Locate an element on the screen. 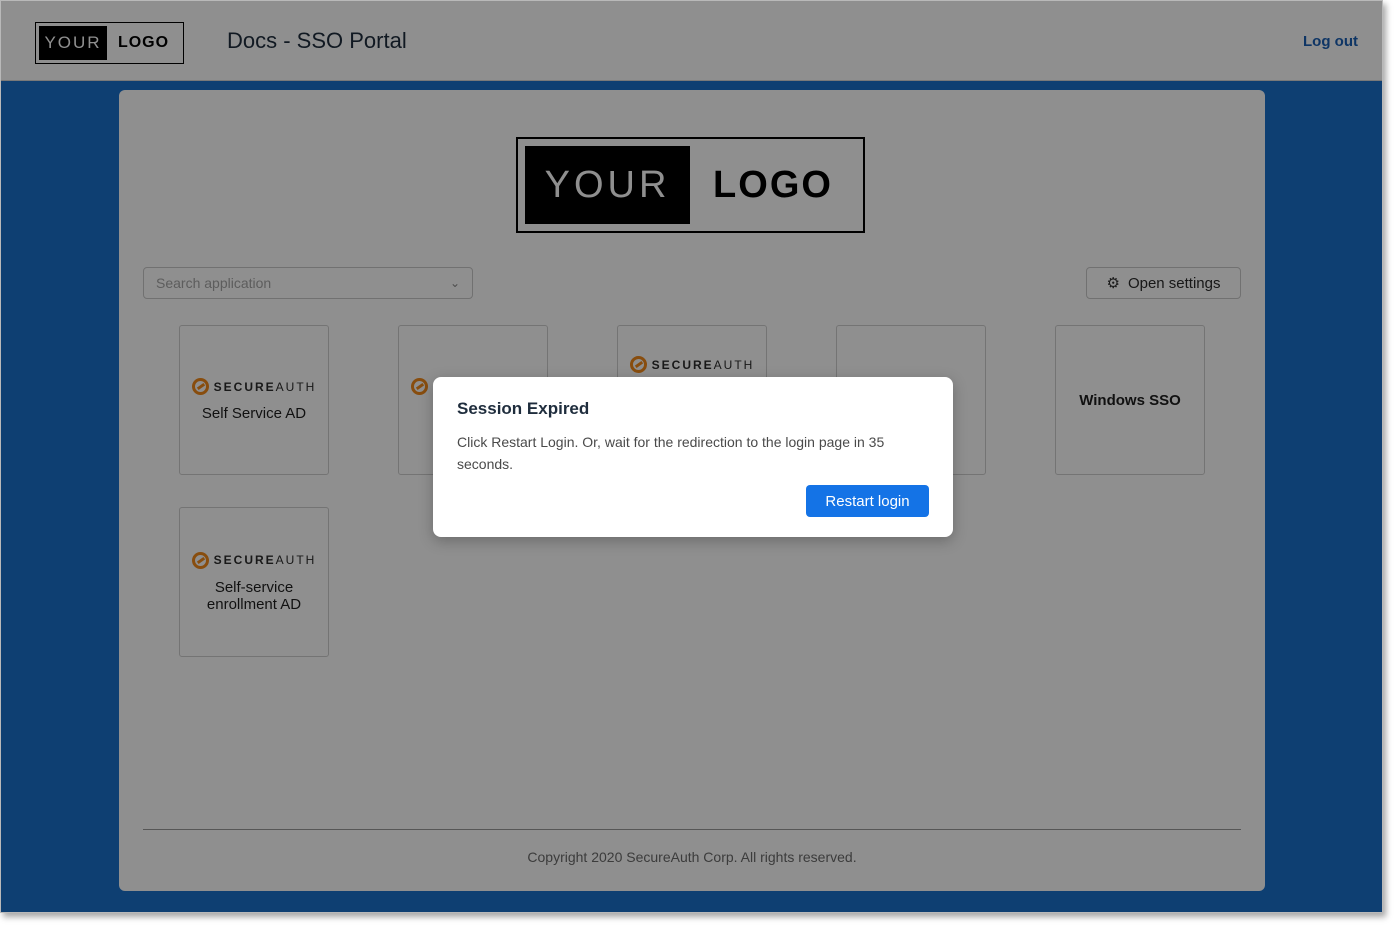 The height and width of the screenshot is (927, 1397). restart-login-button: Restart login is located at coordinates (867, 501).